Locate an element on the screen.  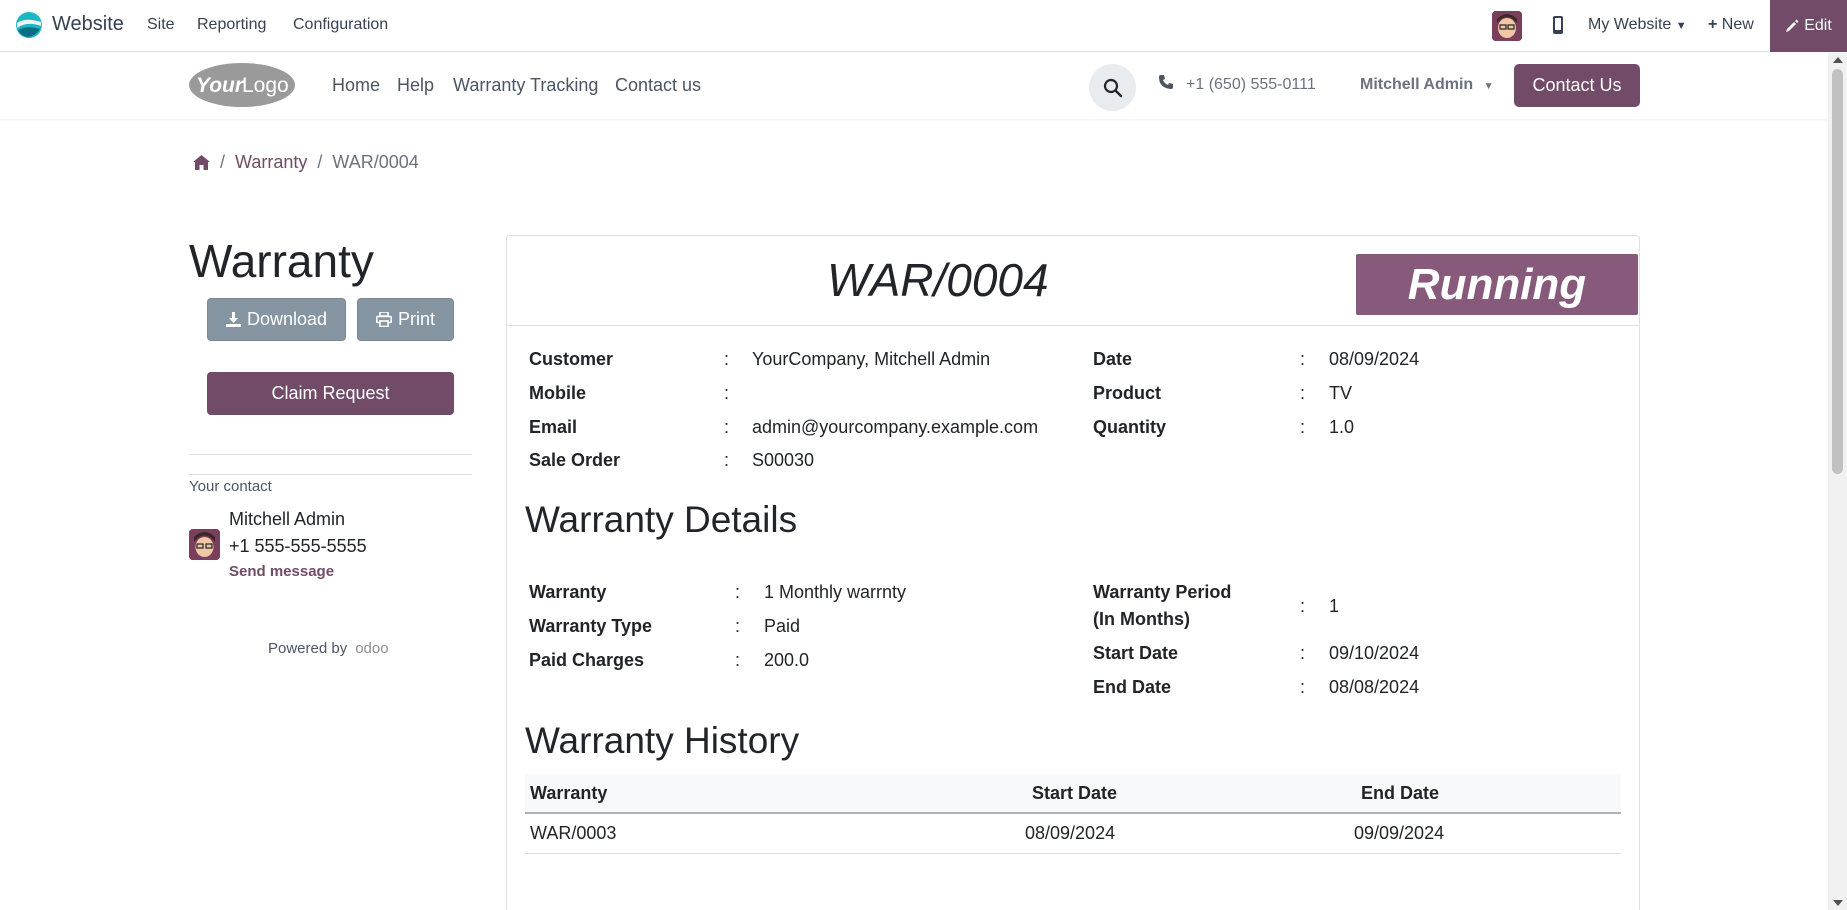
search-icon is located at coordinates (1112, 87).